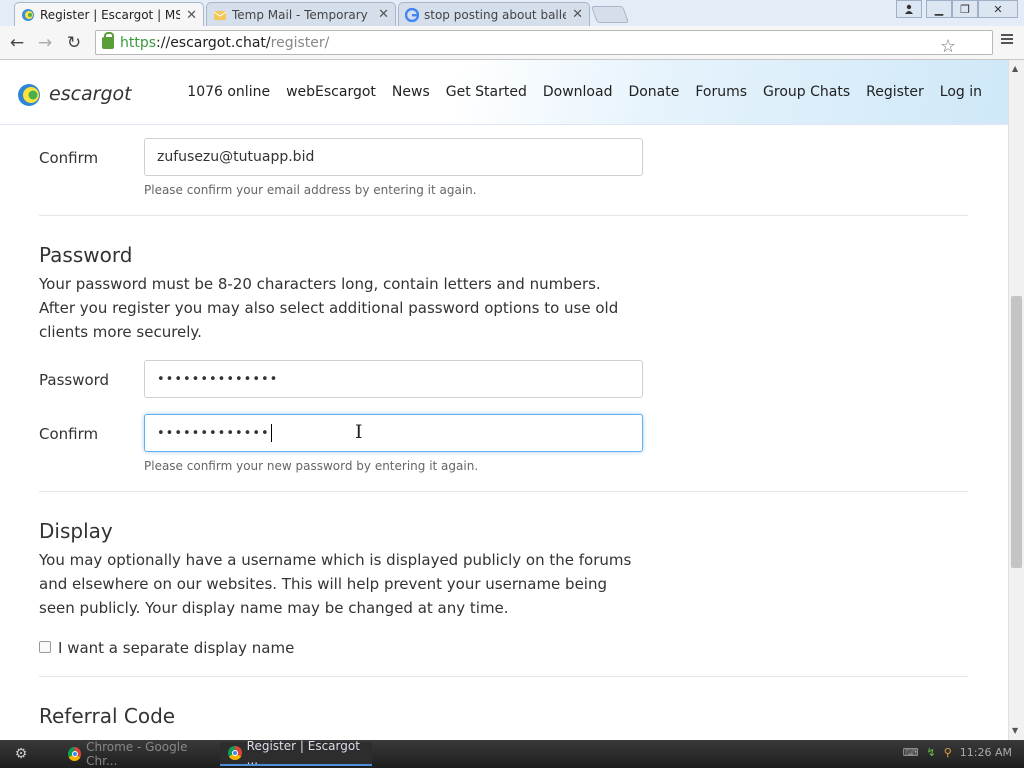  Describe the element at coordinates (393, 379) in the screenshot. I see `password-field: ••••••••••••••` at that location.